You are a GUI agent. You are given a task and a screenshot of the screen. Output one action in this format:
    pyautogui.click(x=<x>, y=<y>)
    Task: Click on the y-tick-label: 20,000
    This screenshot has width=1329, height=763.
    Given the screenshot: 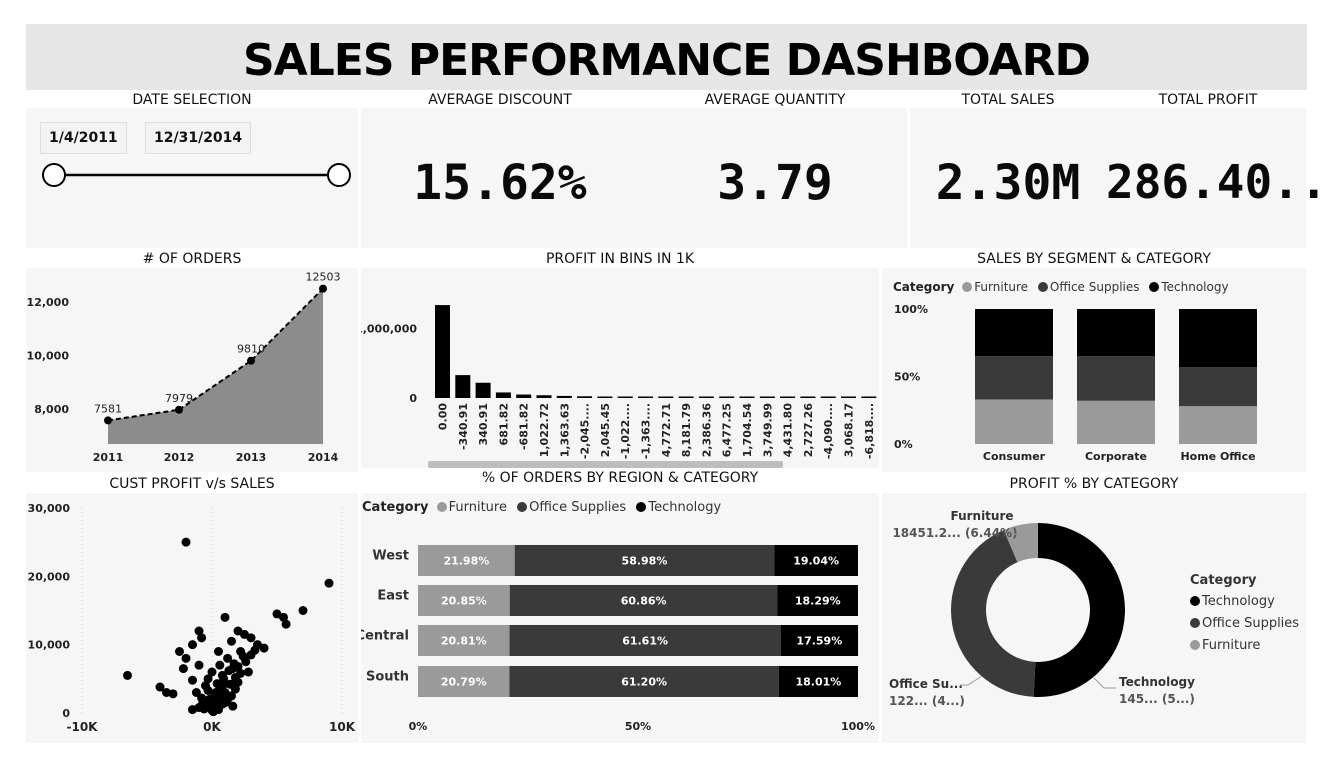 What is the action you would take?
    pyautogui.click(x=49, y=576)
    